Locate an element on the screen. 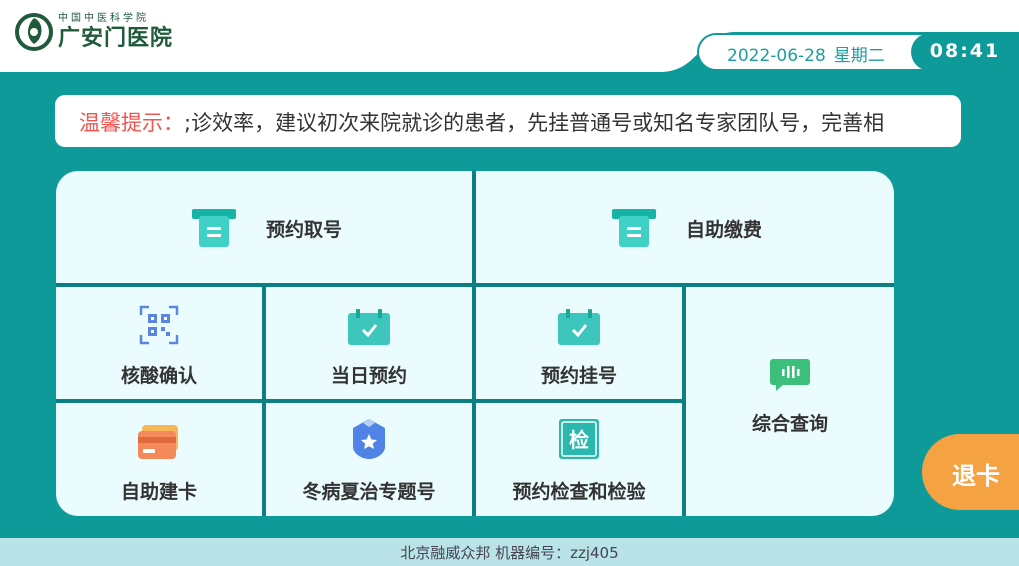 The height and width of the screenshot is (566, 1019). inspection-icon: 检 is located at coordinates (579, 439).